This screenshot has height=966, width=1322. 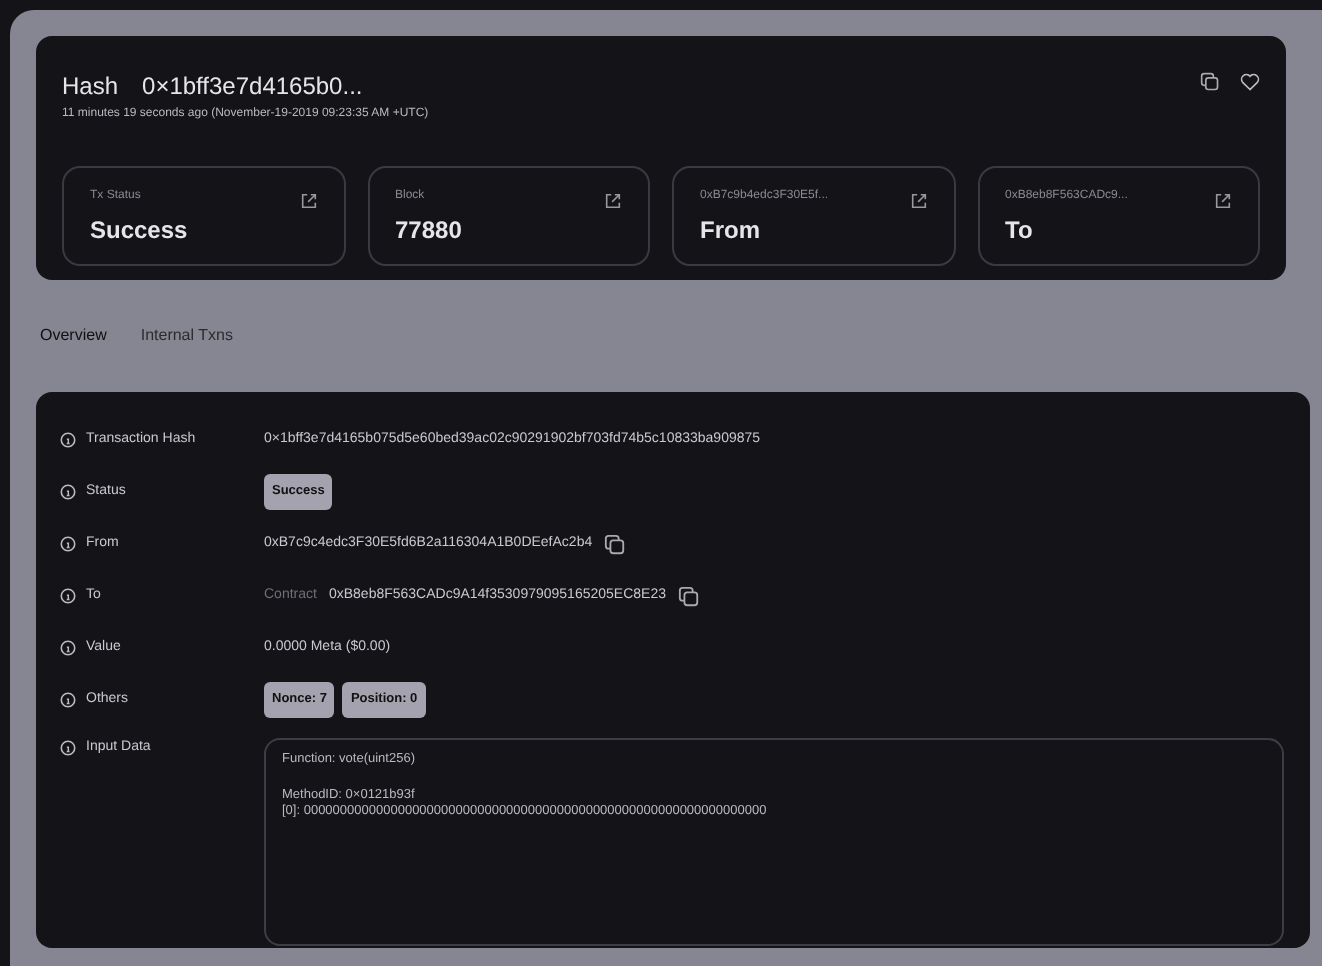 I want to click on tab: Internal Txns, so click(x=186, y=336).